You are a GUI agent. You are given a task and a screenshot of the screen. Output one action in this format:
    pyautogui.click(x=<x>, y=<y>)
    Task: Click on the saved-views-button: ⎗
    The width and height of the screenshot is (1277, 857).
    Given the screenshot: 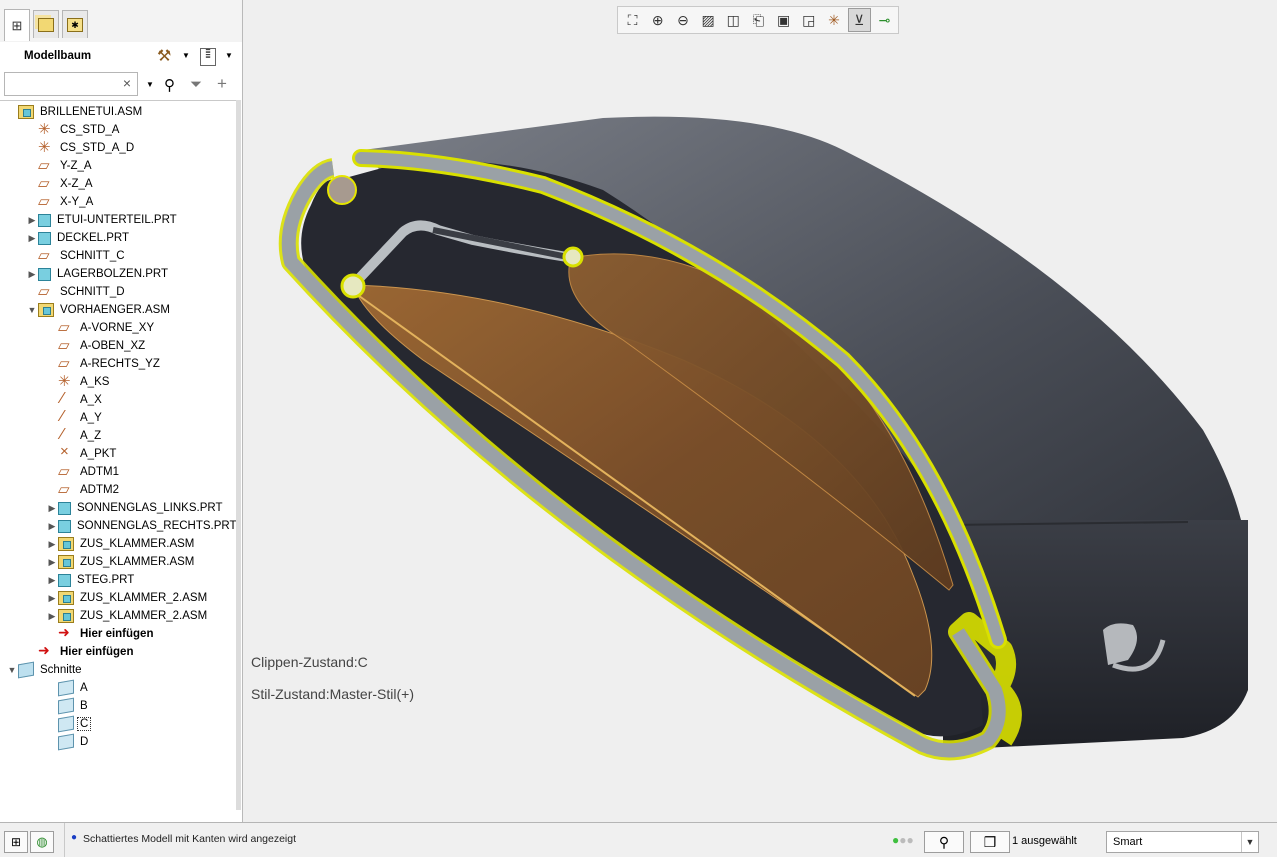 What is the action you would take?
    pyautogui.click(x=758, y=20)
    